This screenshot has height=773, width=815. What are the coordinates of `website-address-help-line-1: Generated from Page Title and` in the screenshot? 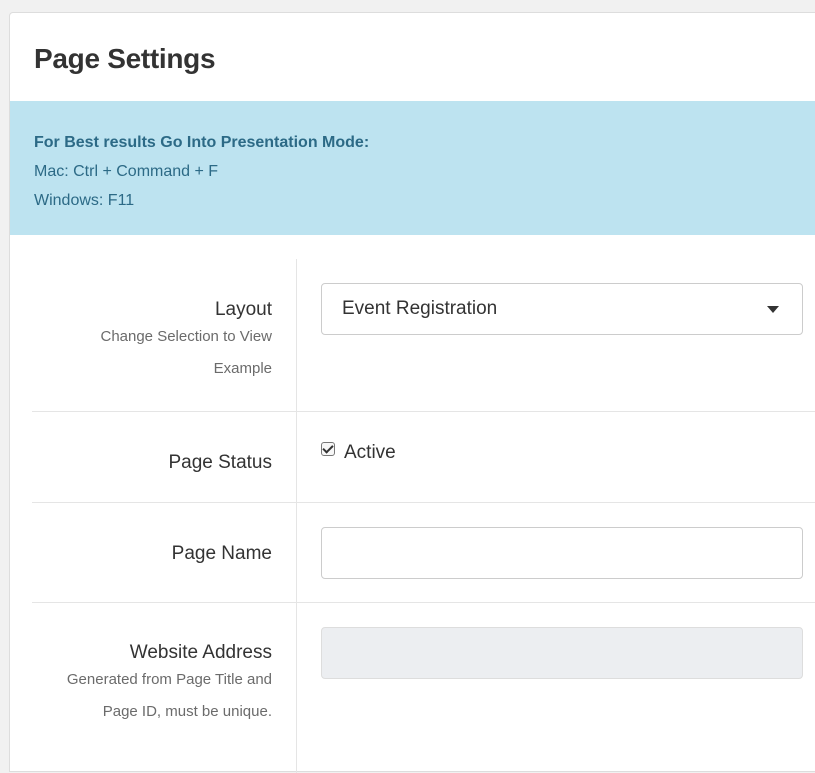 It's located at (169, 679).